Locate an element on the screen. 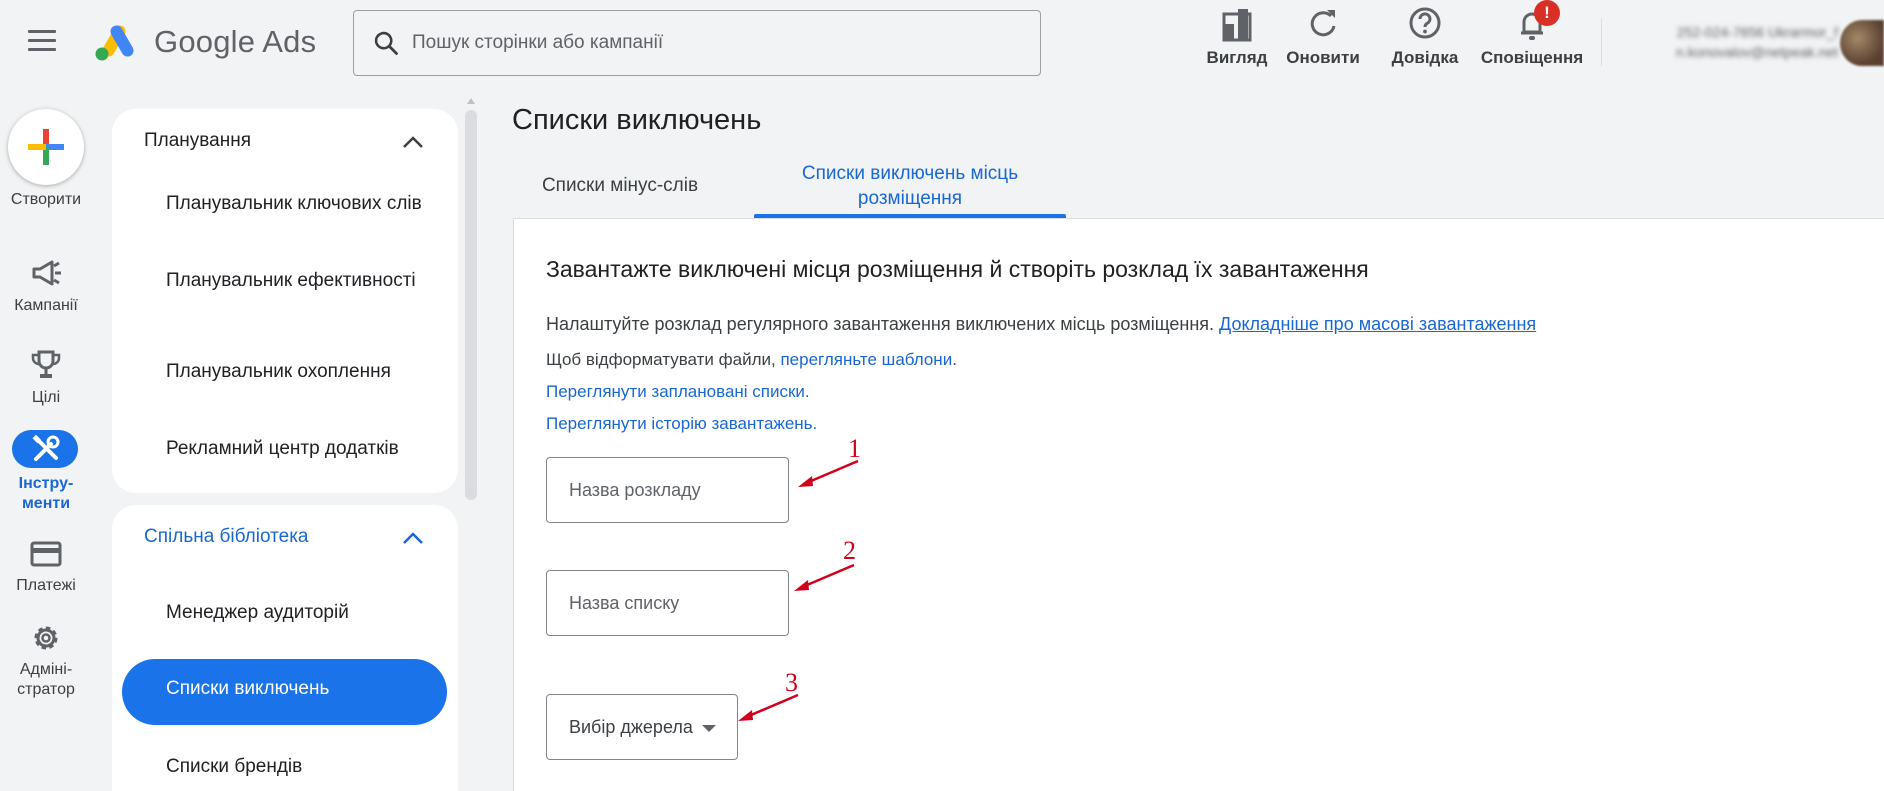 Image resolution: width=1884 pixels, height=791 pixels. rail-item-campaigns: Кампанії is located at coordinates (46, 286).